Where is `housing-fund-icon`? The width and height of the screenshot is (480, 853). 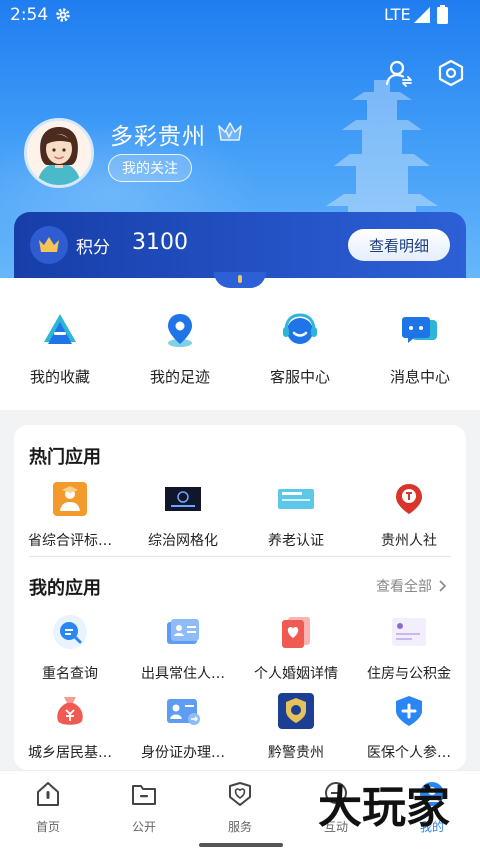
housing-fund-icon is located at coordinates (409, 632).